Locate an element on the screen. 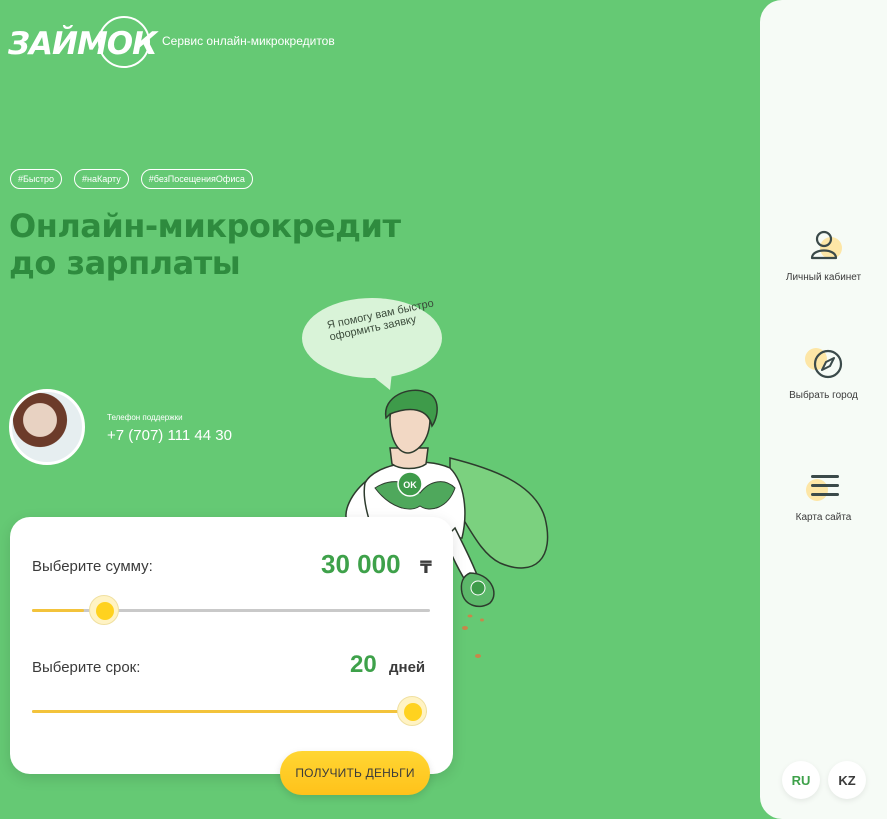 The width and height of the screenshot is (887, 819). sidebar-item-account: Личный кабинет is located at coordinates (823, 254).